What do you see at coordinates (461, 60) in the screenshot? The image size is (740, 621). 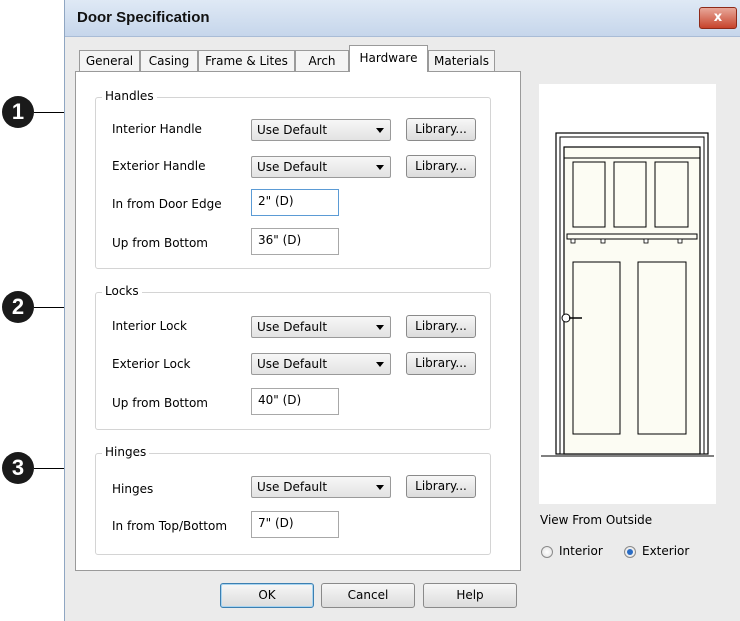 I see `tab-materials: Materials` at bounding box center [461, 60].